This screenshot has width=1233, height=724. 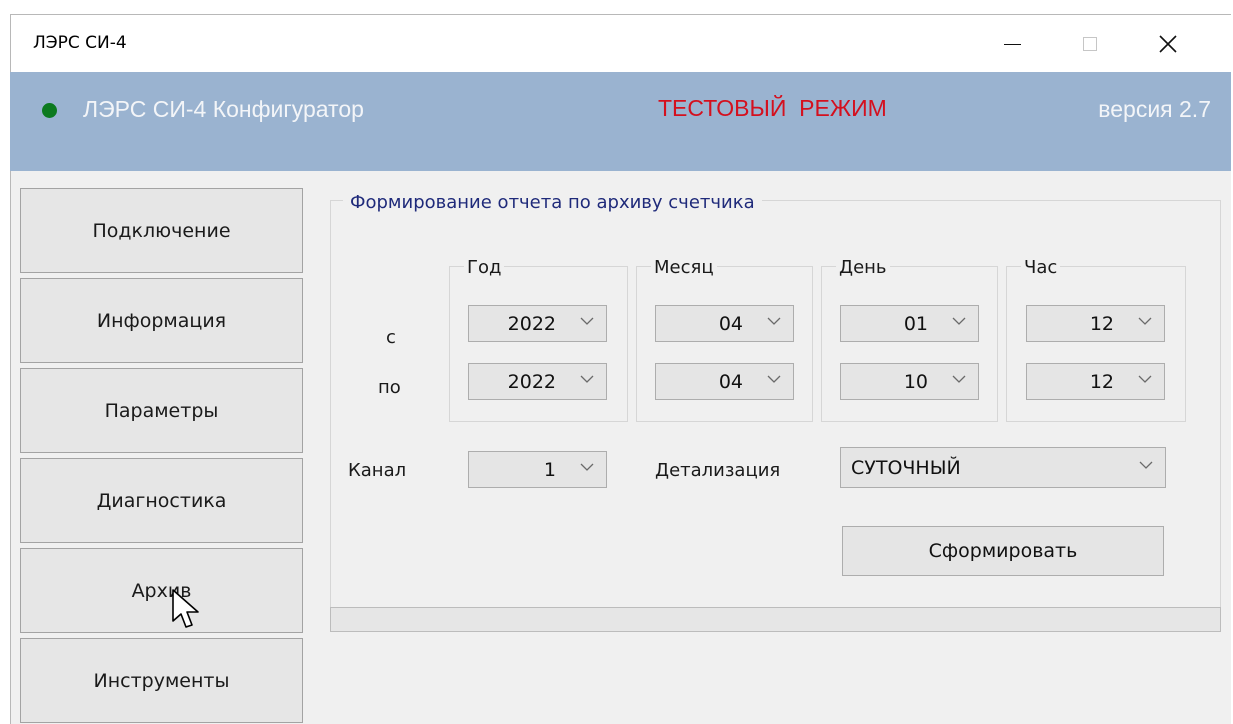 What do you see at coordinates (1041, 267) in the screenshot?
I see `hour-label: Час` at bounding box center [1041, 267].